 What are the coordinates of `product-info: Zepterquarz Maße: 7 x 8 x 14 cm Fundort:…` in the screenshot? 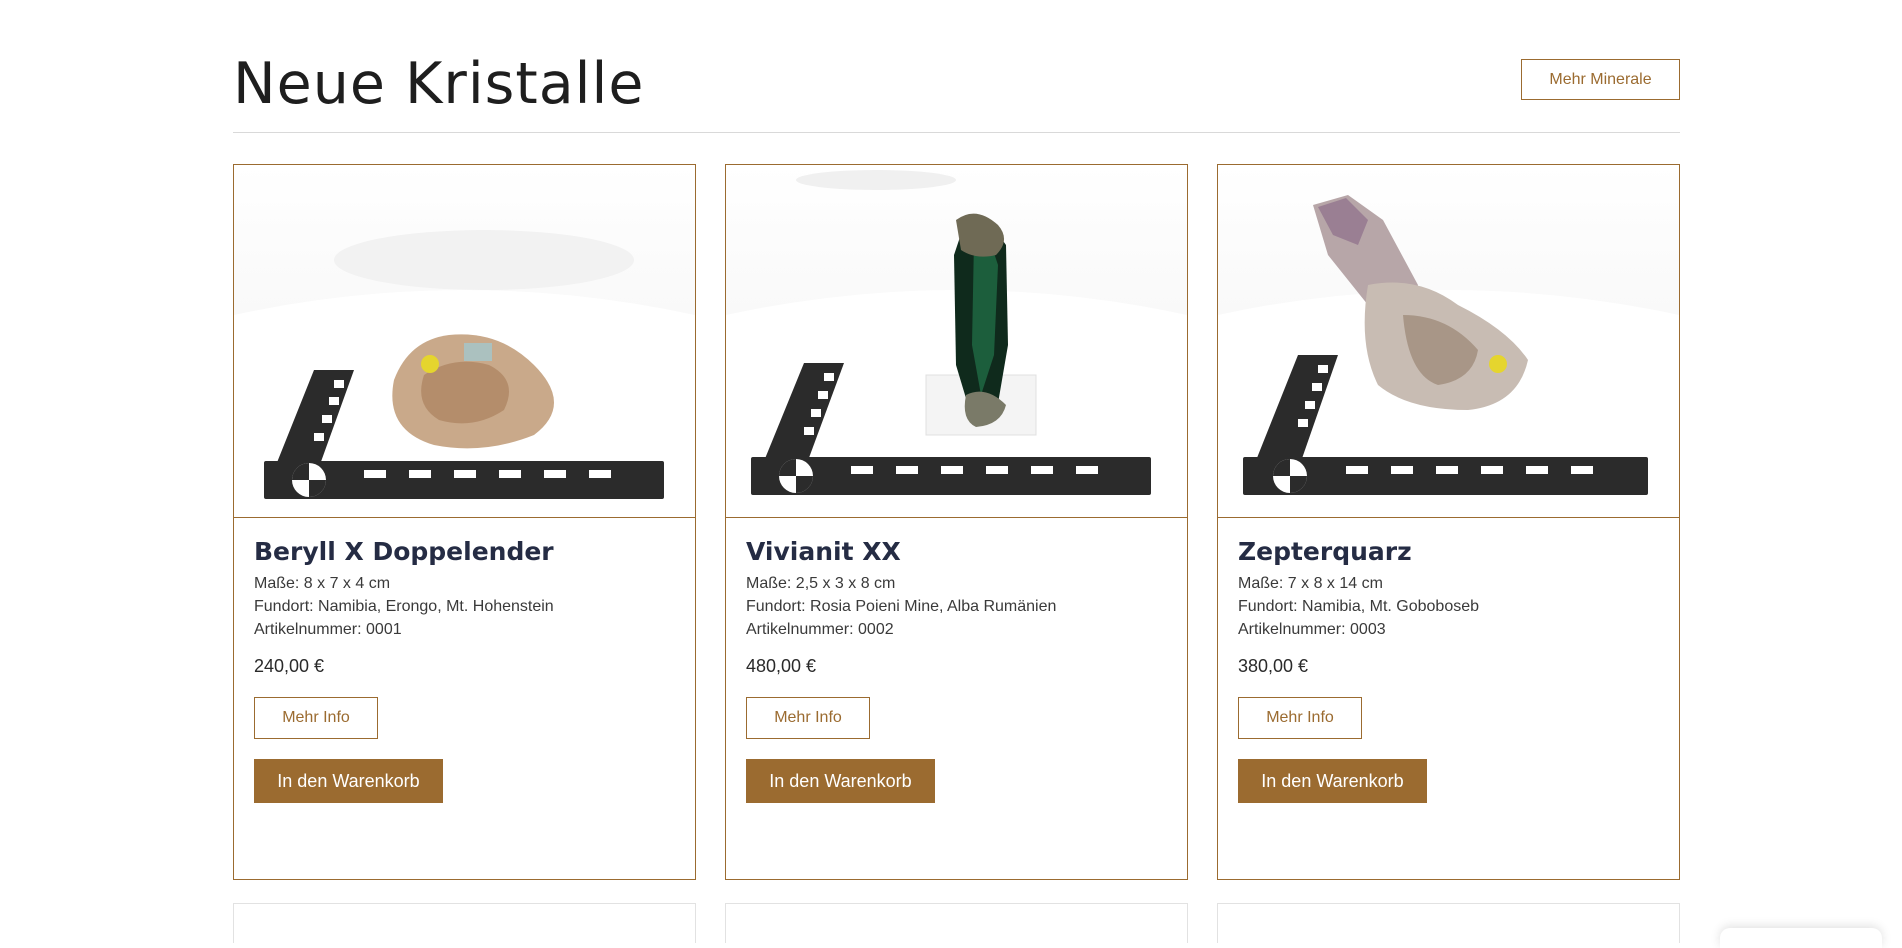 It's located at (1448, 669).